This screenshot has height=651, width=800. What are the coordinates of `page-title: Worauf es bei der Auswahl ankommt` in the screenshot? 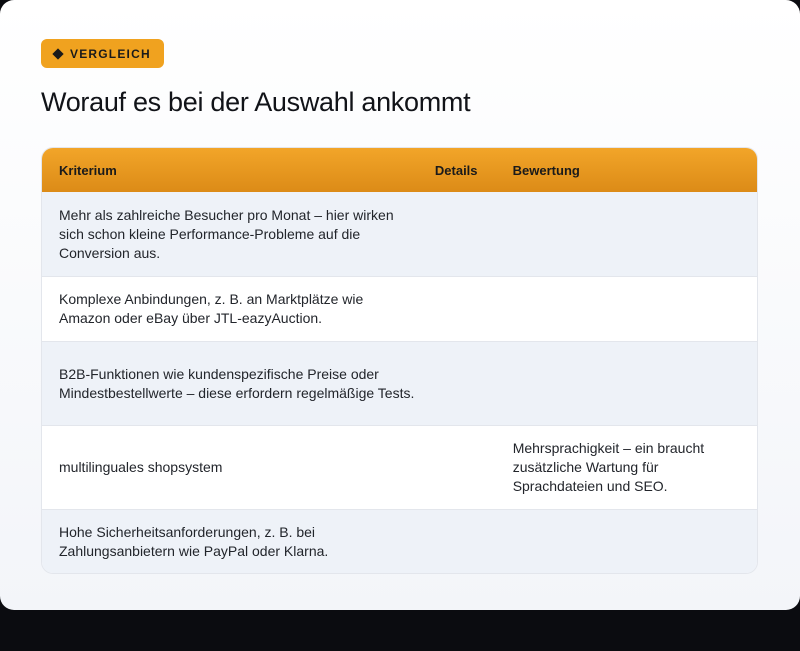 It's located at (256, 102).